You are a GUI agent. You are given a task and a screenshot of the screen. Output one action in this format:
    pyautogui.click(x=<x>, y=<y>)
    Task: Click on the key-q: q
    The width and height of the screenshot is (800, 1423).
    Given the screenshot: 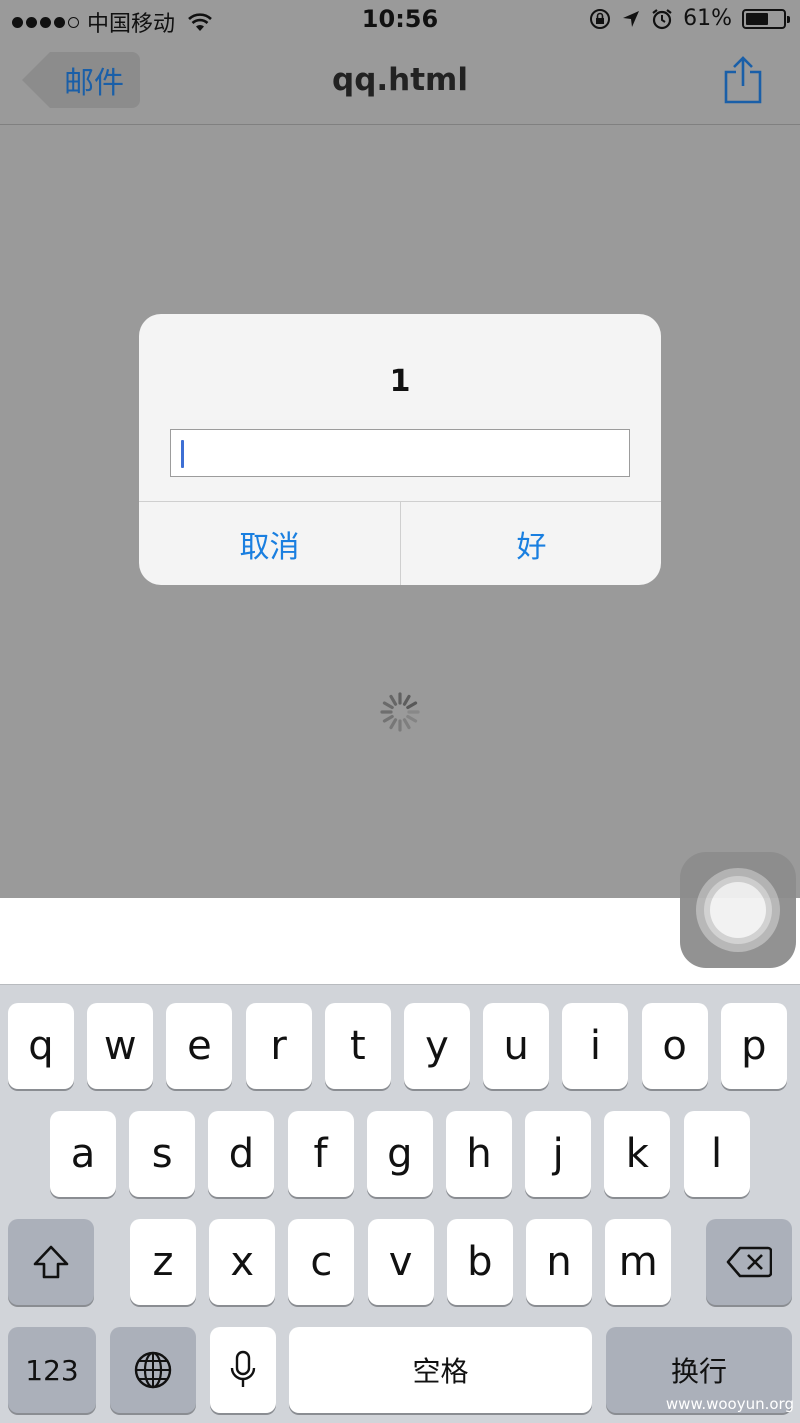 What is the action you would take?
    pyautogui.click(x=41, y=1046)
    